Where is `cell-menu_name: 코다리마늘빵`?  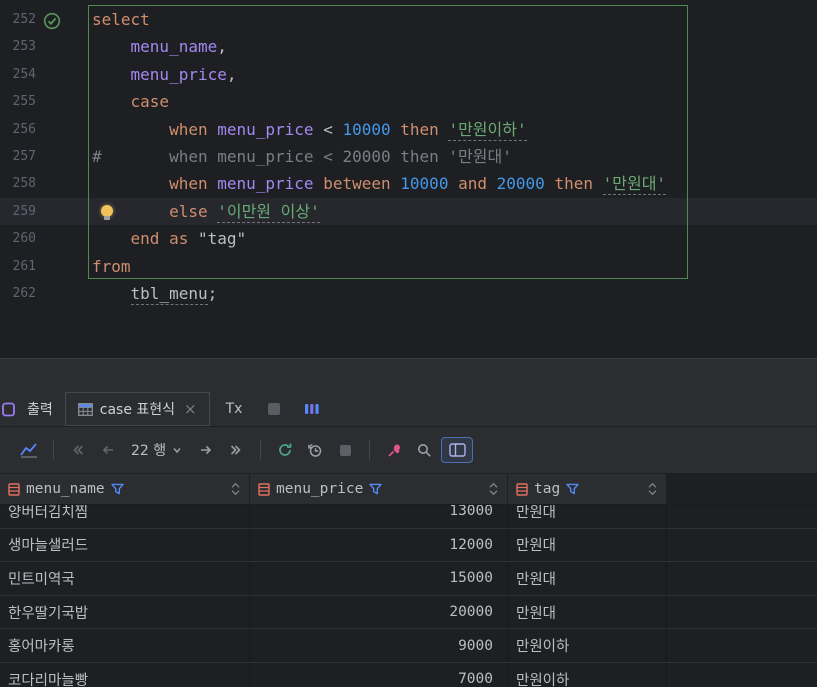
cell-menu_name: 코다리마늘빵 is located at coordinates (125, 674).